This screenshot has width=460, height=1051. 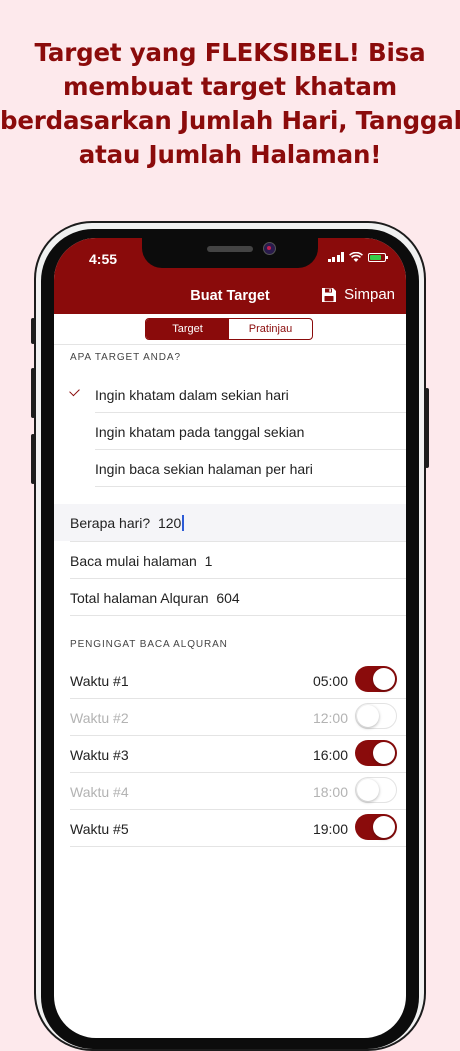 What do you see at coordinates (330, 829) in the screenshot?
I see `reminder-time: 19:00` at bounding box center [330, 829].